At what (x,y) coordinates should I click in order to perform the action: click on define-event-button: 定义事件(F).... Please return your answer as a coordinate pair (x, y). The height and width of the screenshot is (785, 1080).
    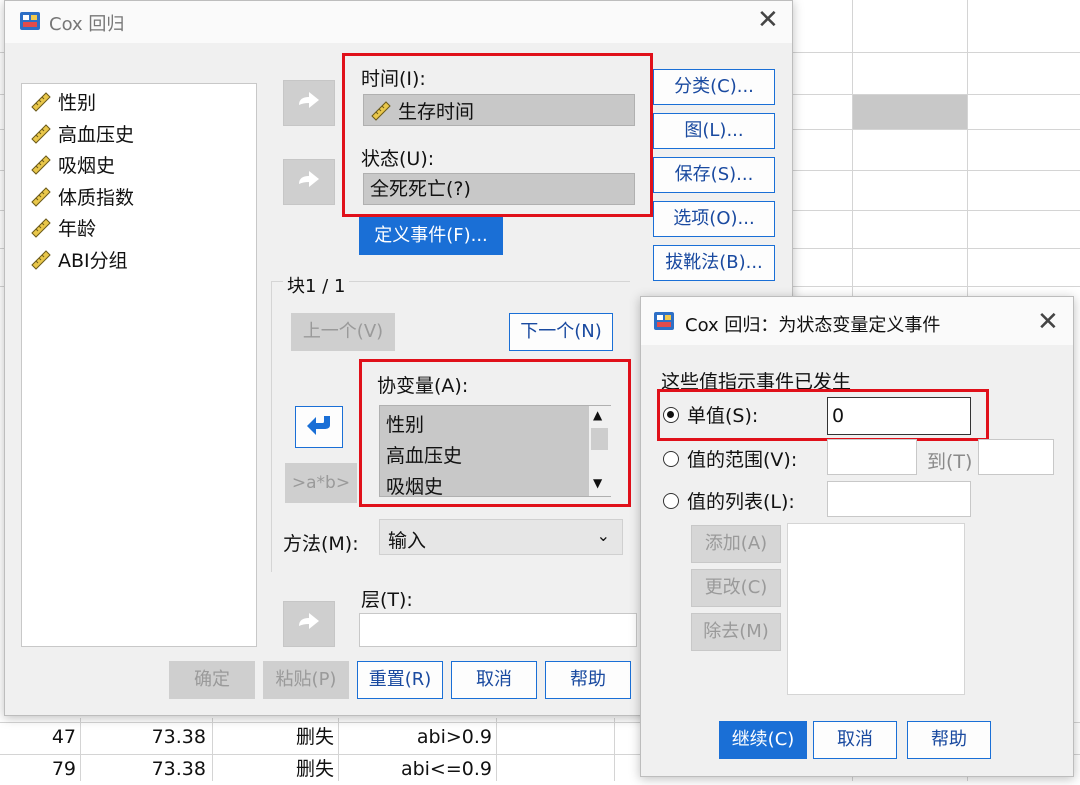
    Looking at the image, I should click on (431, 236).